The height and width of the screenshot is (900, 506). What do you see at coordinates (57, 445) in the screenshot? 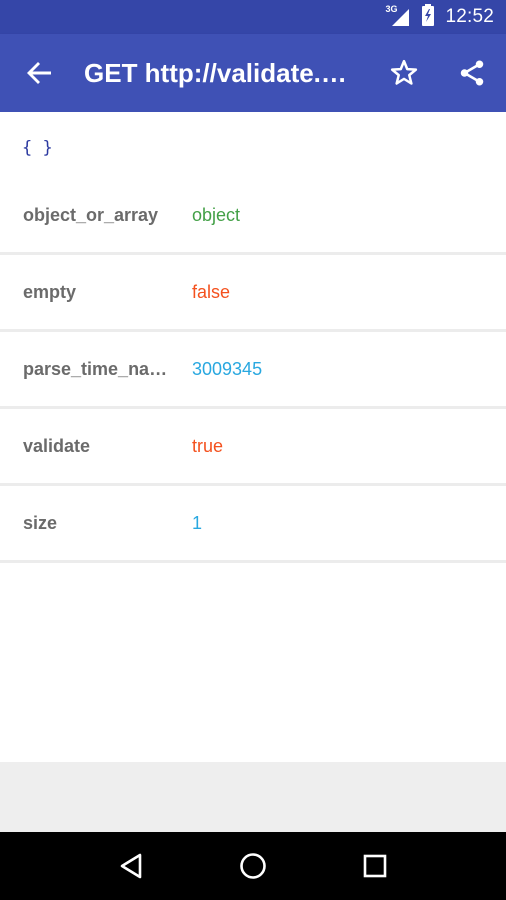
I see `row-key: validate` at bounding box center [57, 445].